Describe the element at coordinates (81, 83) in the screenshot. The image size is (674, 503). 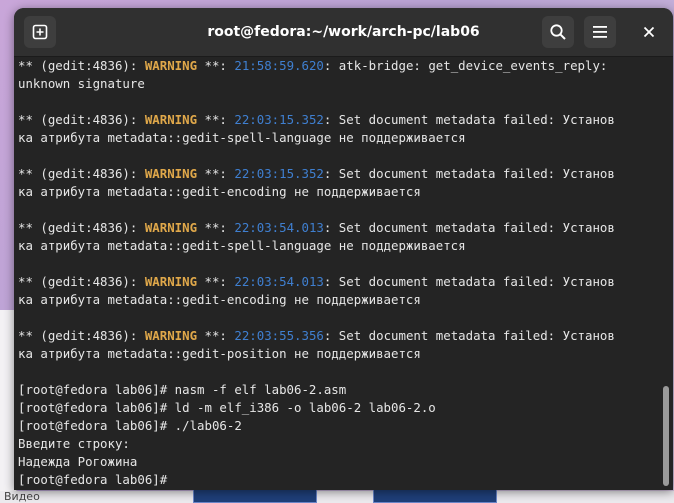
I see `log-text: unknown signature` at that location.